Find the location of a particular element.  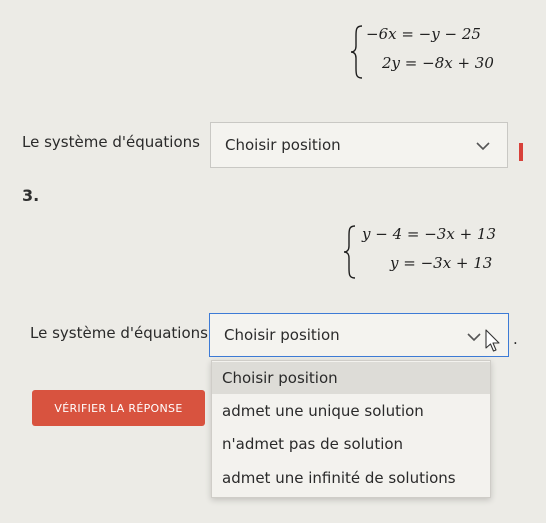

mouse-pointer-icon is located at coordinates (492, 340).